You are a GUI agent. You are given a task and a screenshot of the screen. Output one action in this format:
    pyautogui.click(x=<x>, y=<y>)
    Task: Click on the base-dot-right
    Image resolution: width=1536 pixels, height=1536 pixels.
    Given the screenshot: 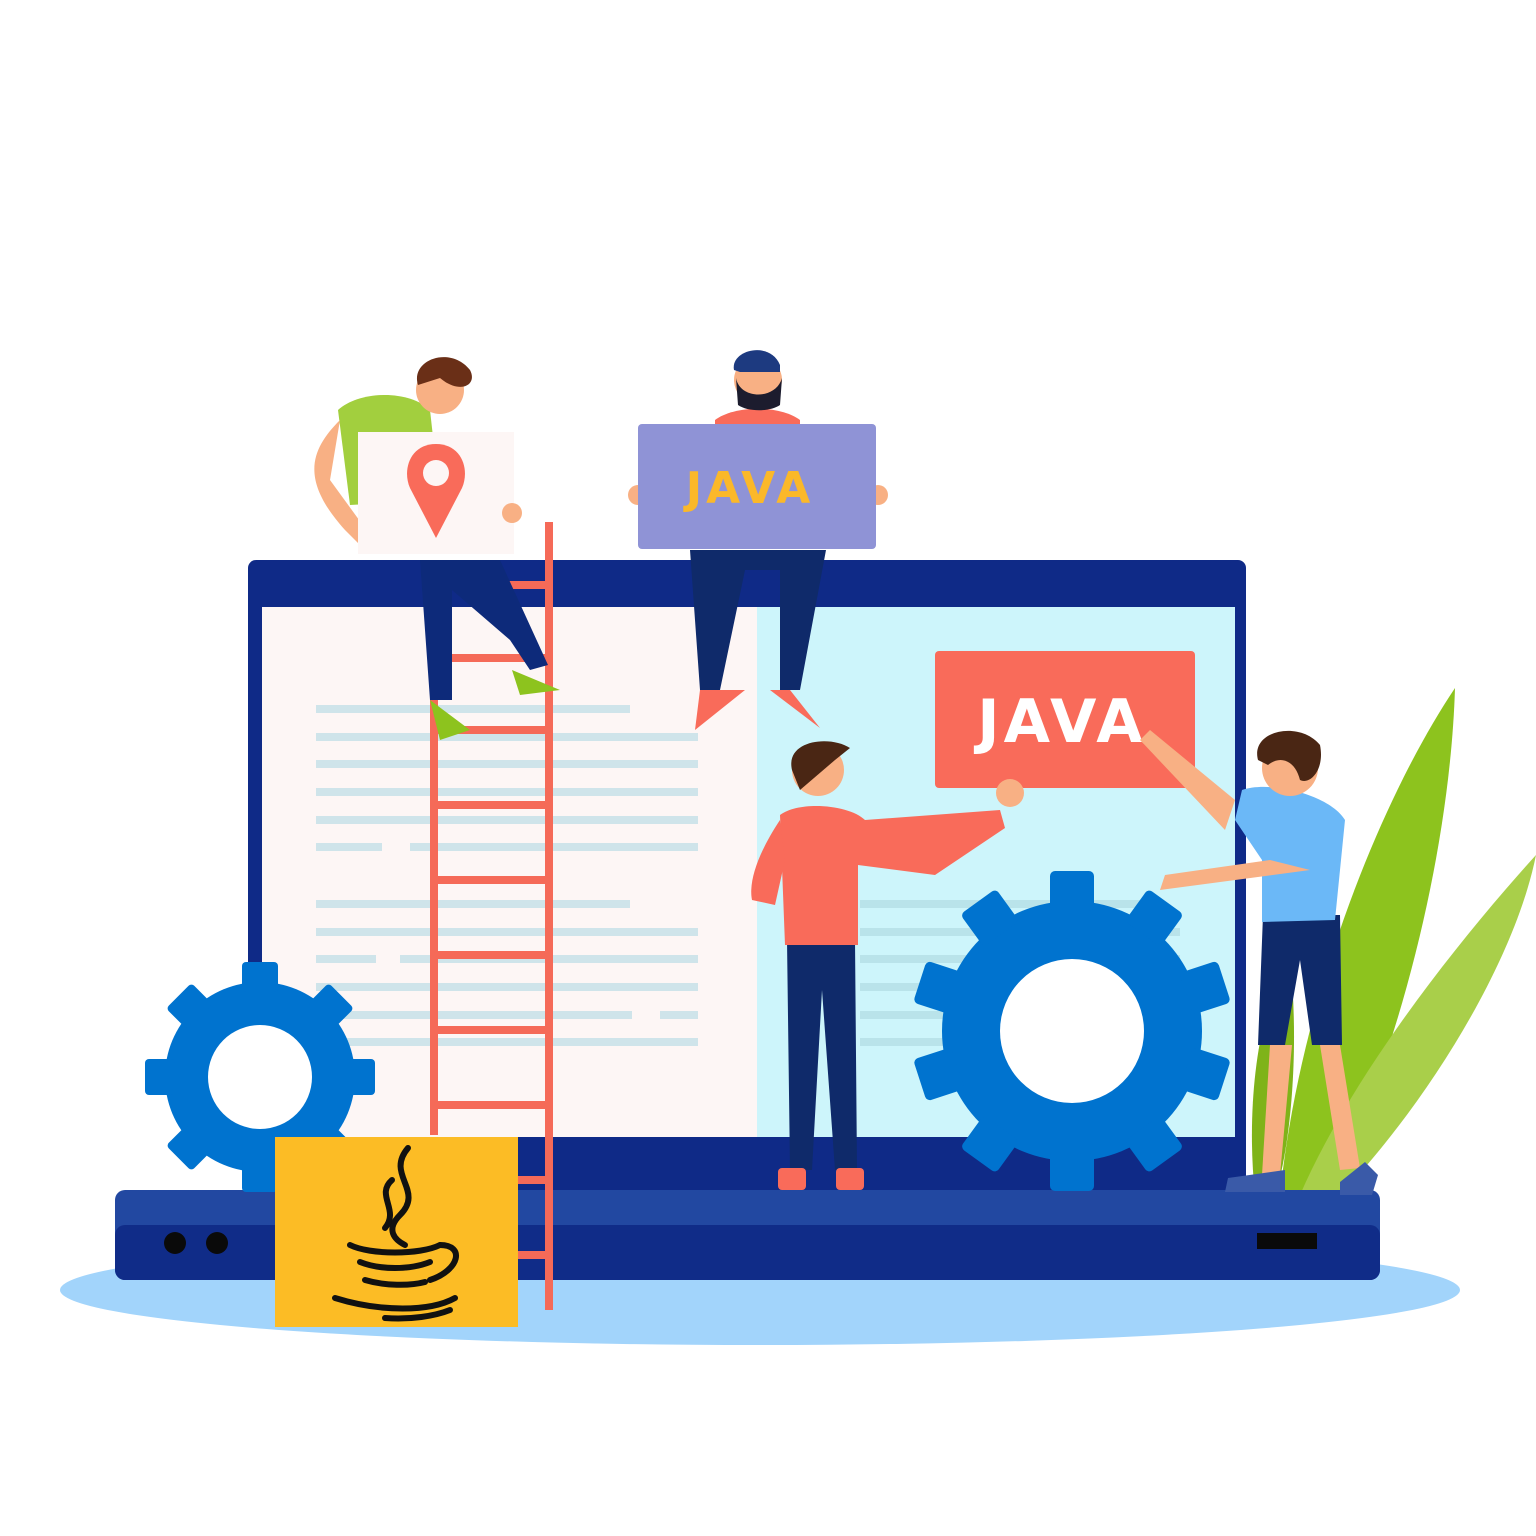 What is the action you would take?
    pyautogui.click(x=217, y=1243)
    